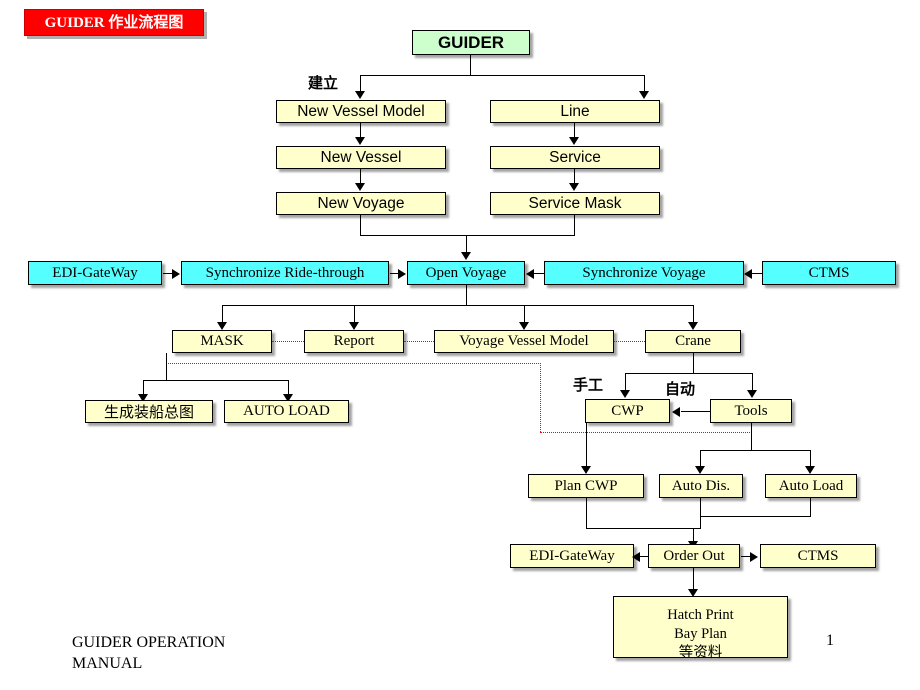  I want to click on node-auto-dis: Auto Dis., so click(701, 486).